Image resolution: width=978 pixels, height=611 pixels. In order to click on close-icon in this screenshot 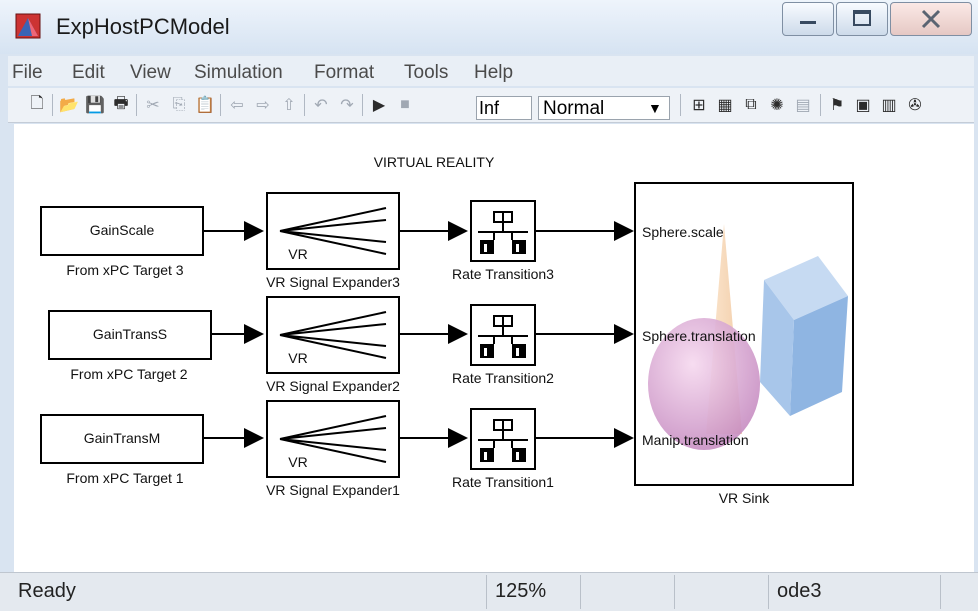, I will do `click(931, 19)`.